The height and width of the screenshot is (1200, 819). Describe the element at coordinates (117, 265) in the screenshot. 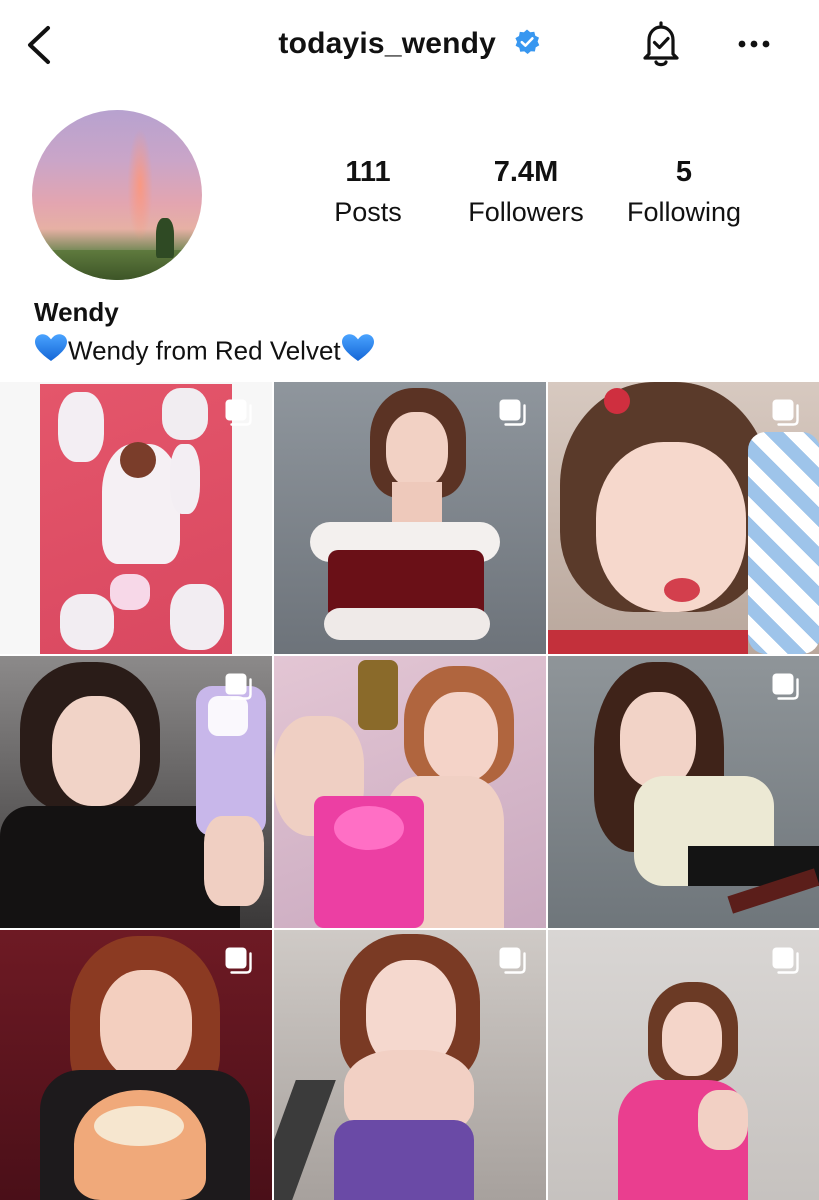

I see `avatar-ground` at that location.